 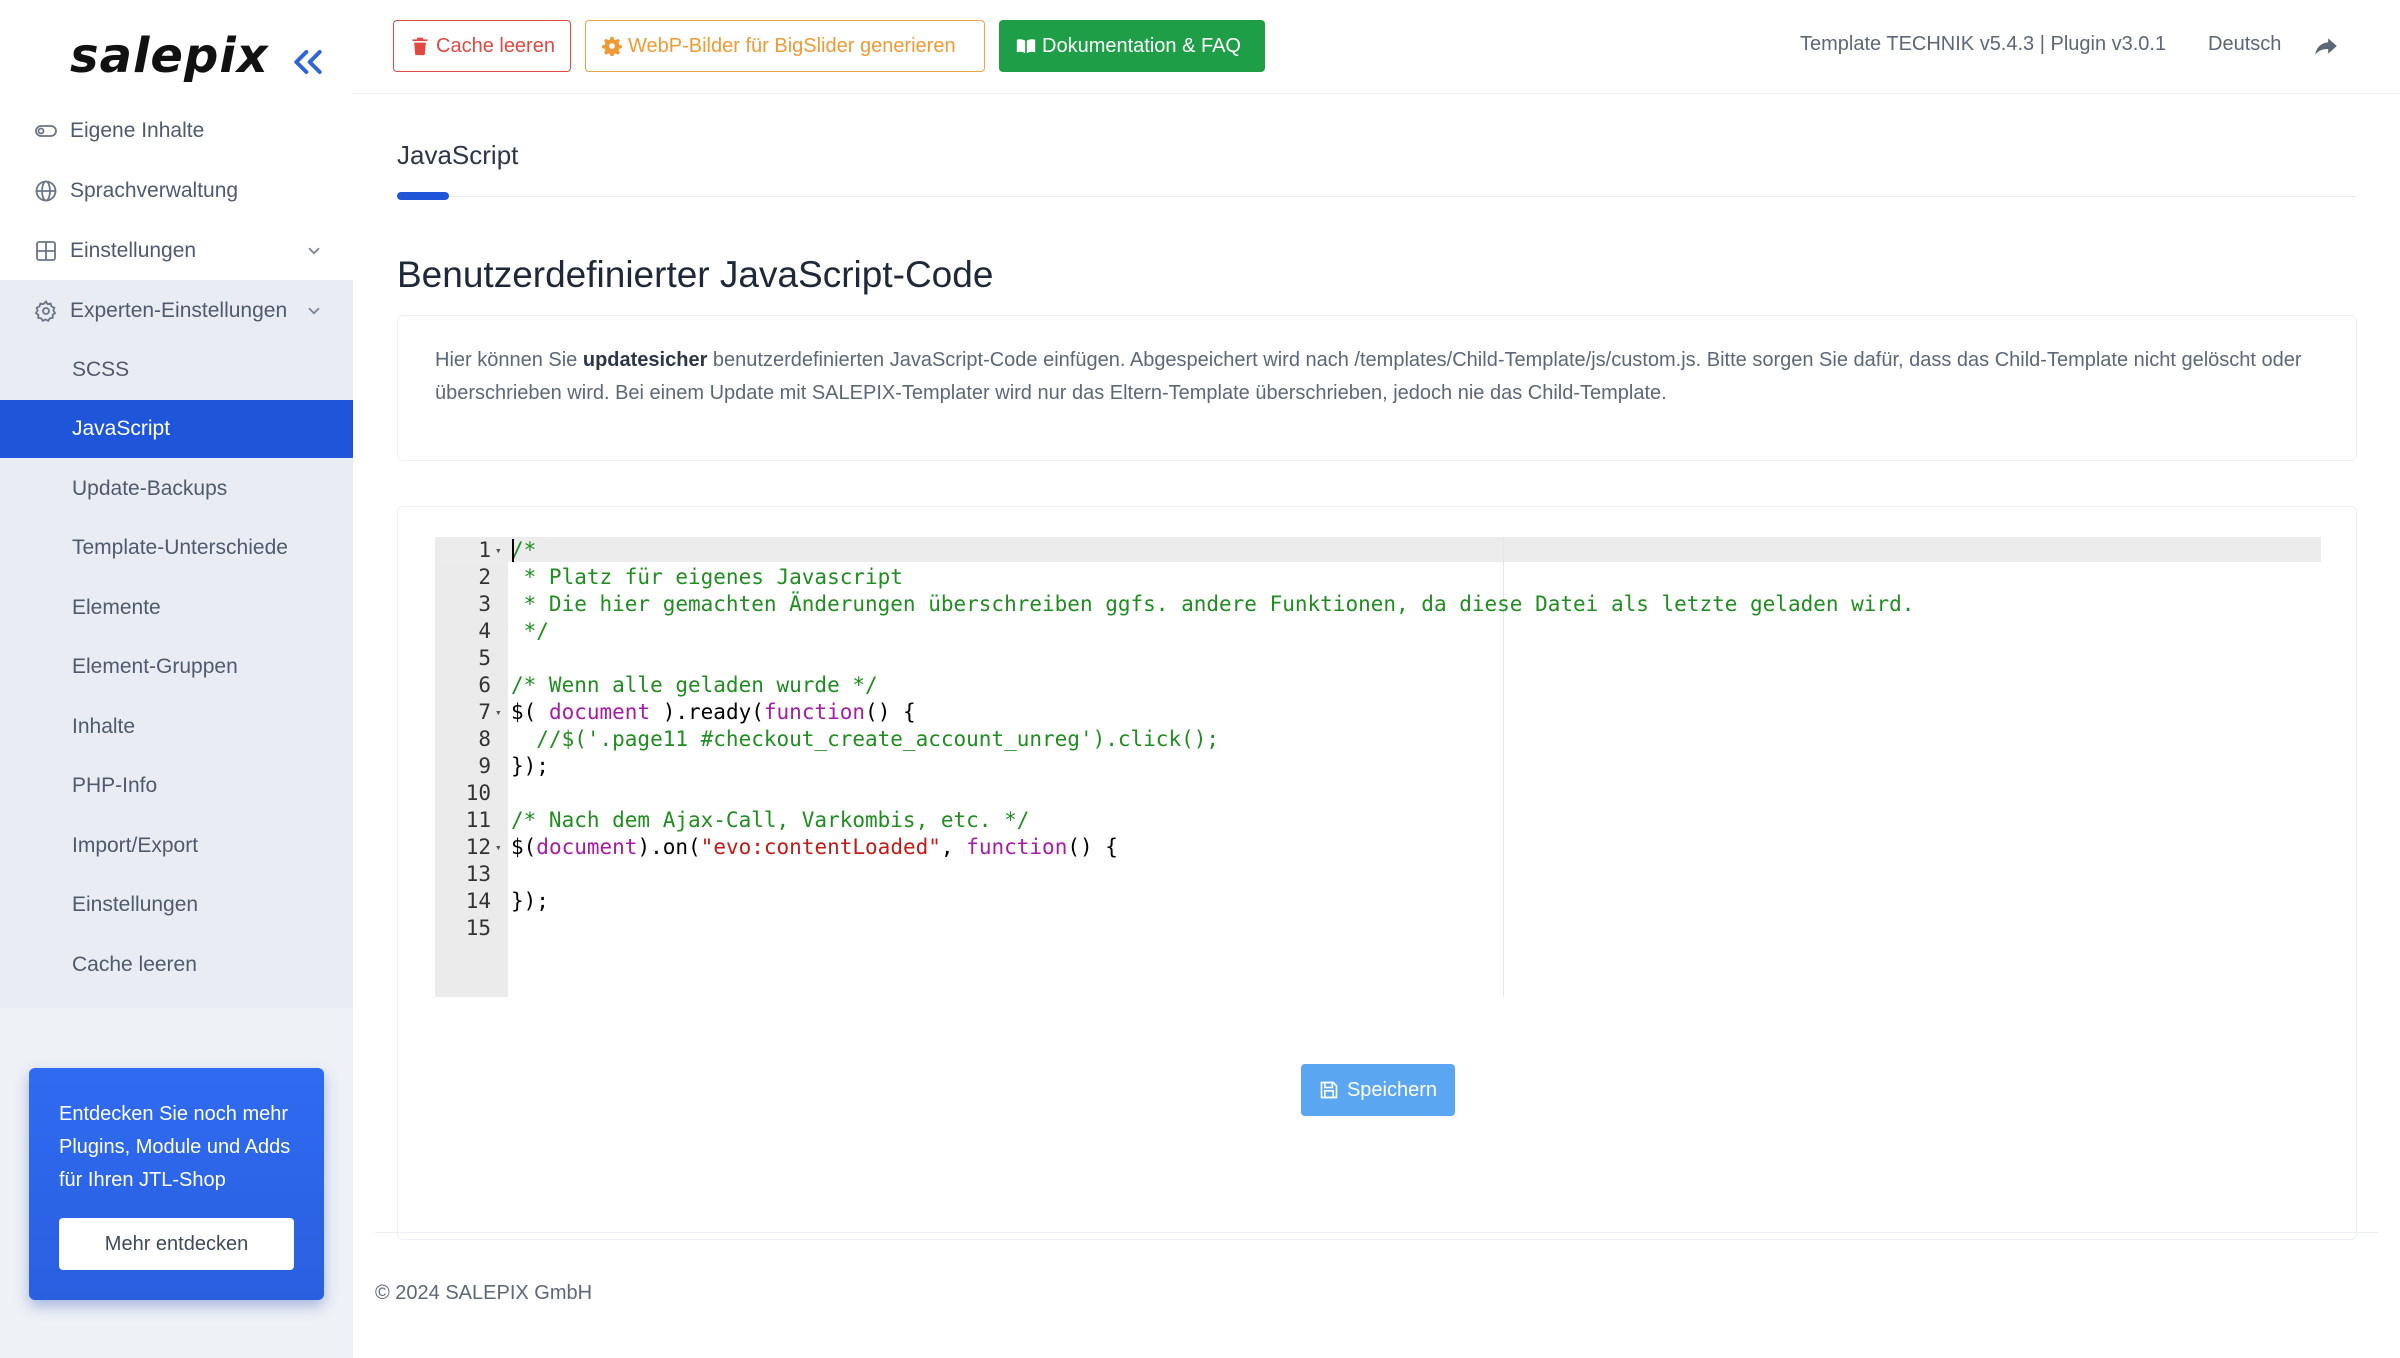 What do you see at coordinates (478, 874) in the screenshot?
I see `line-number: 13` at bounding box center [478, 874].